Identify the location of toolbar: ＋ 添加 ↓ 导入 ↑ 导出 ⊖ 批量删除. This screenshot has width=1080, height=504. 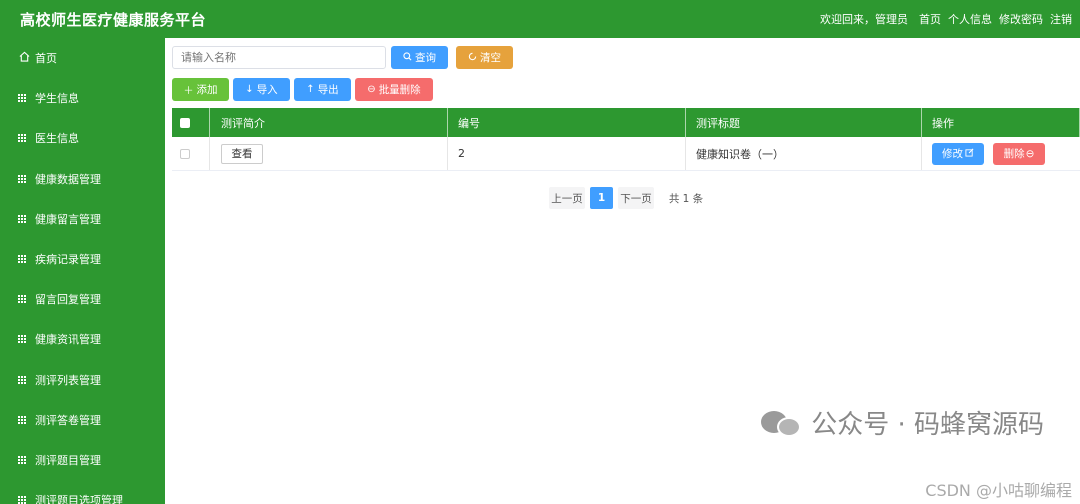
(302, 89).